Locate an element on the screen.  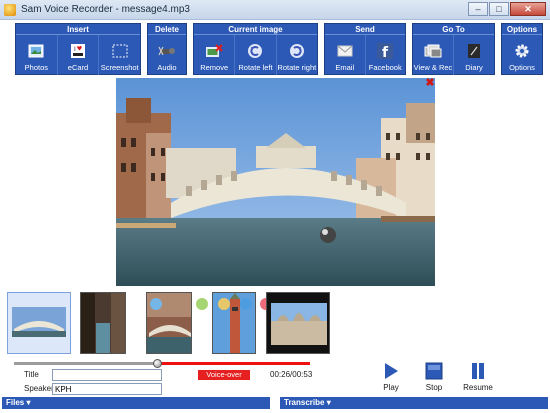
email-button: Email is located at coordinates (345, 55).